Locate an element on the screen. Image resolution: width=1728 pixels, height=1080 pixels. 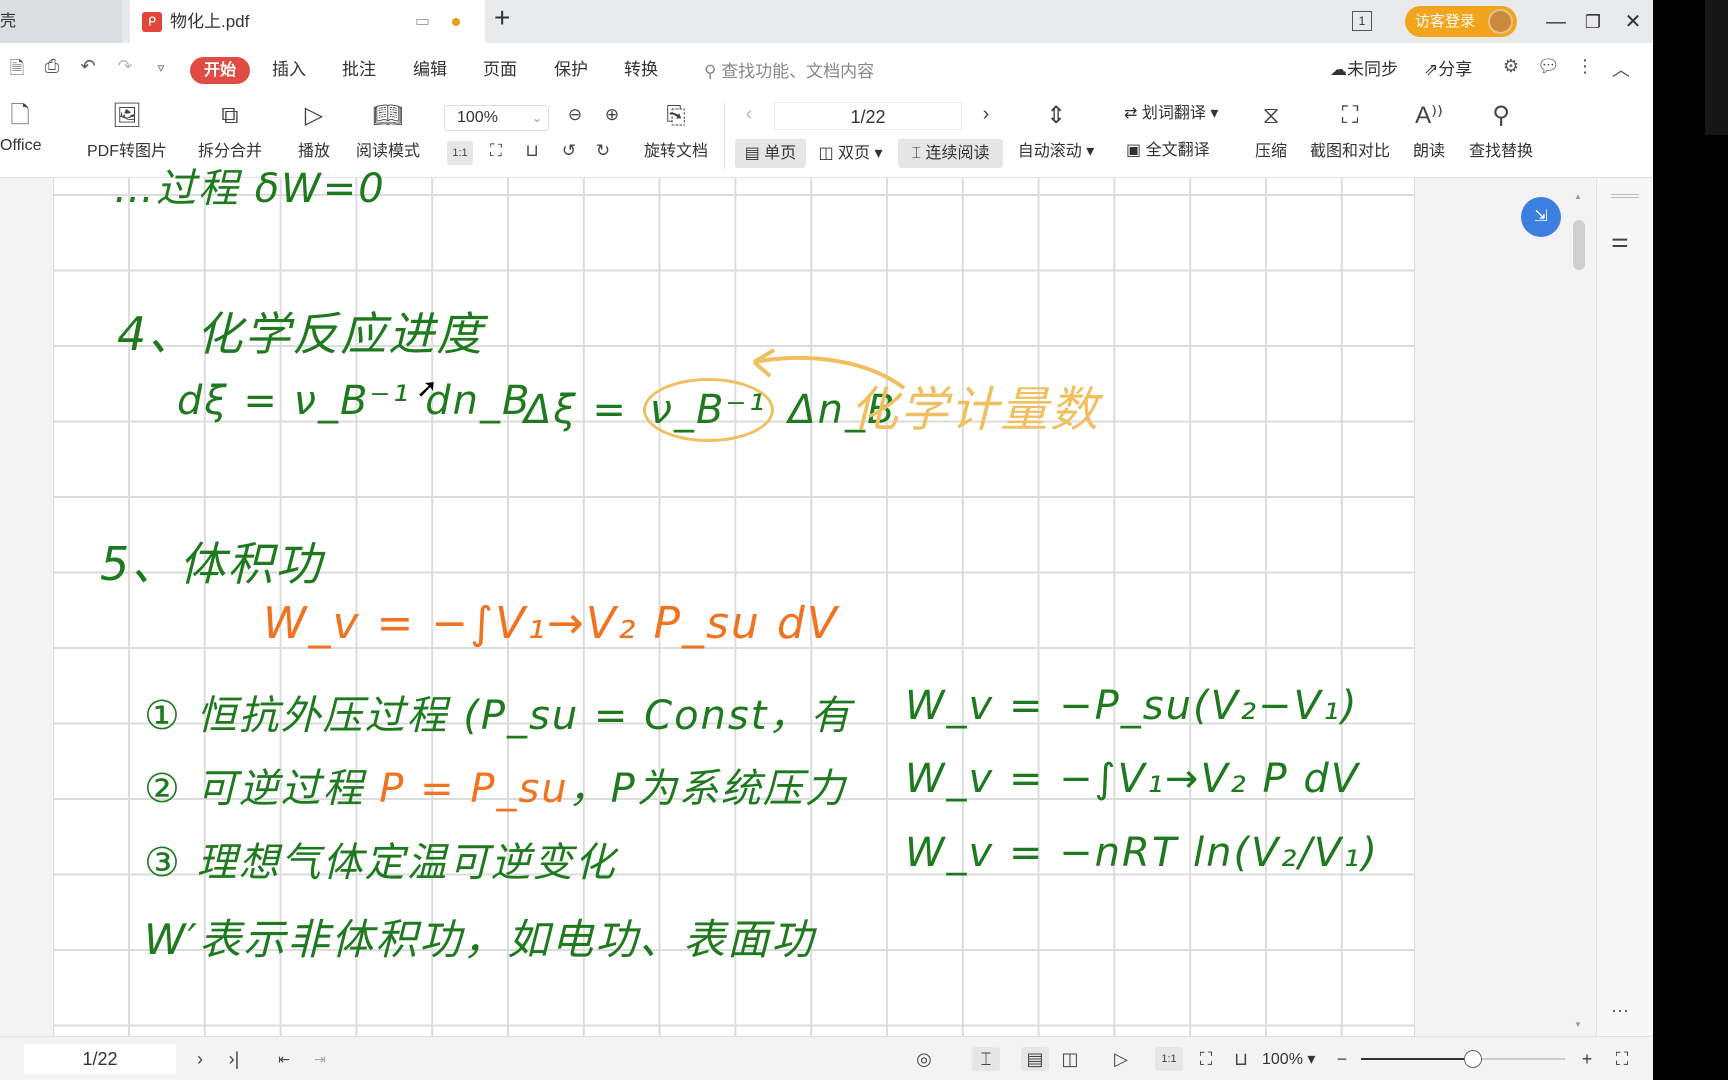
scroll-up-icon: ▲ is located at coordinates (1578, 196).